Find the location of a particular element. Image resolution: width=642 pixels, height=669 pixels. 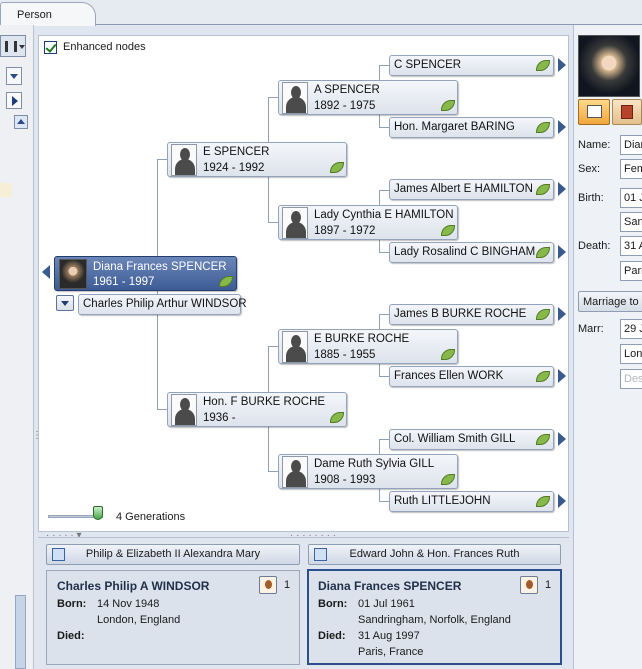

root-years: 1961 - 1997 is located at coordinates (124, 282).